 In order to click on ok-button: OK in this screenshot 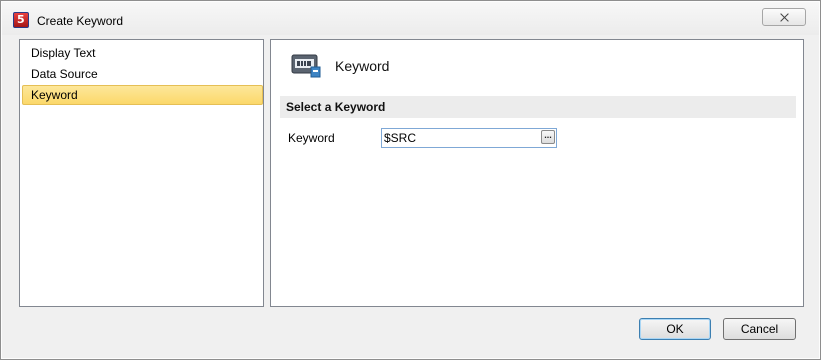, I will do `click(675, 329)`.